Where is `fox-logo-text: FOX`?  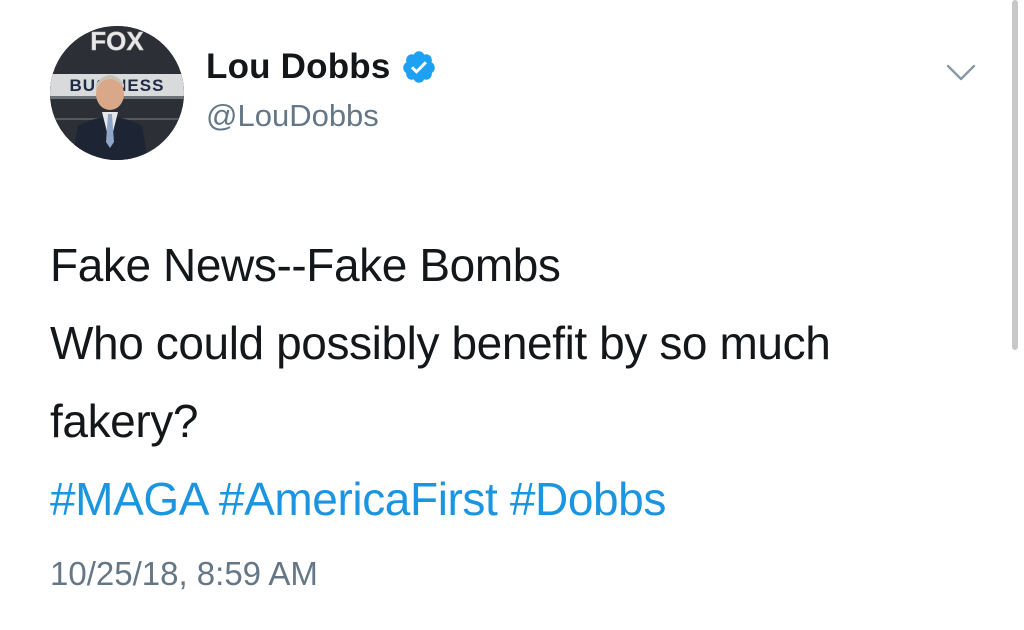 fox-logo-text: FOX is located at coordinates (117, 41).